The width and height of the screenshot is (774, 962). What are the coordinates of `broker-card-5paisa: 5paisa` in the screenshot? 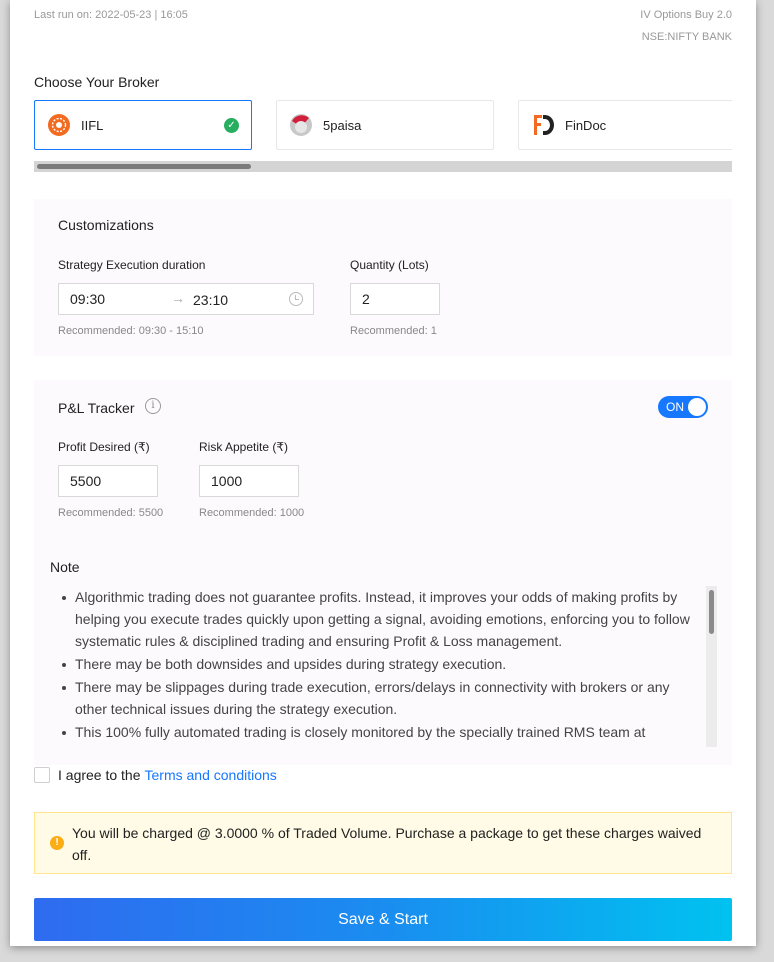 It's located at (385, 125).